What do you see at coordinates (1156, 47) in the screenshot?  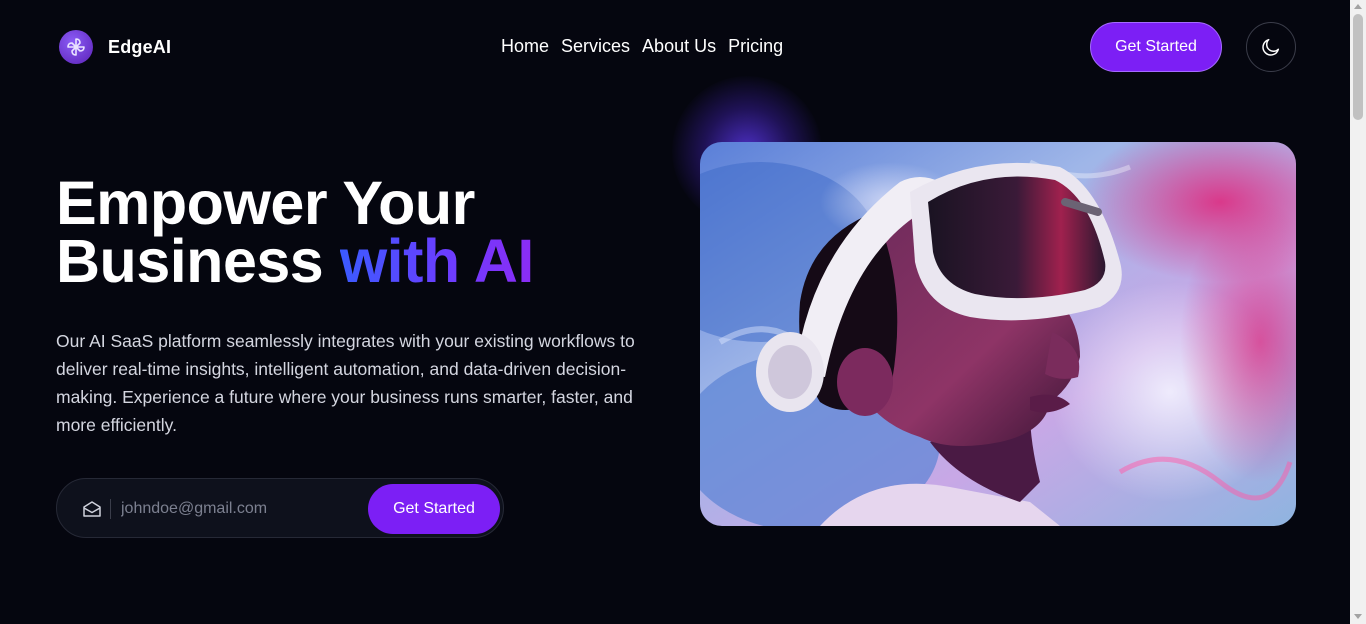 I see `get-started-button: Get Started` at bounding box center [1156, 47].